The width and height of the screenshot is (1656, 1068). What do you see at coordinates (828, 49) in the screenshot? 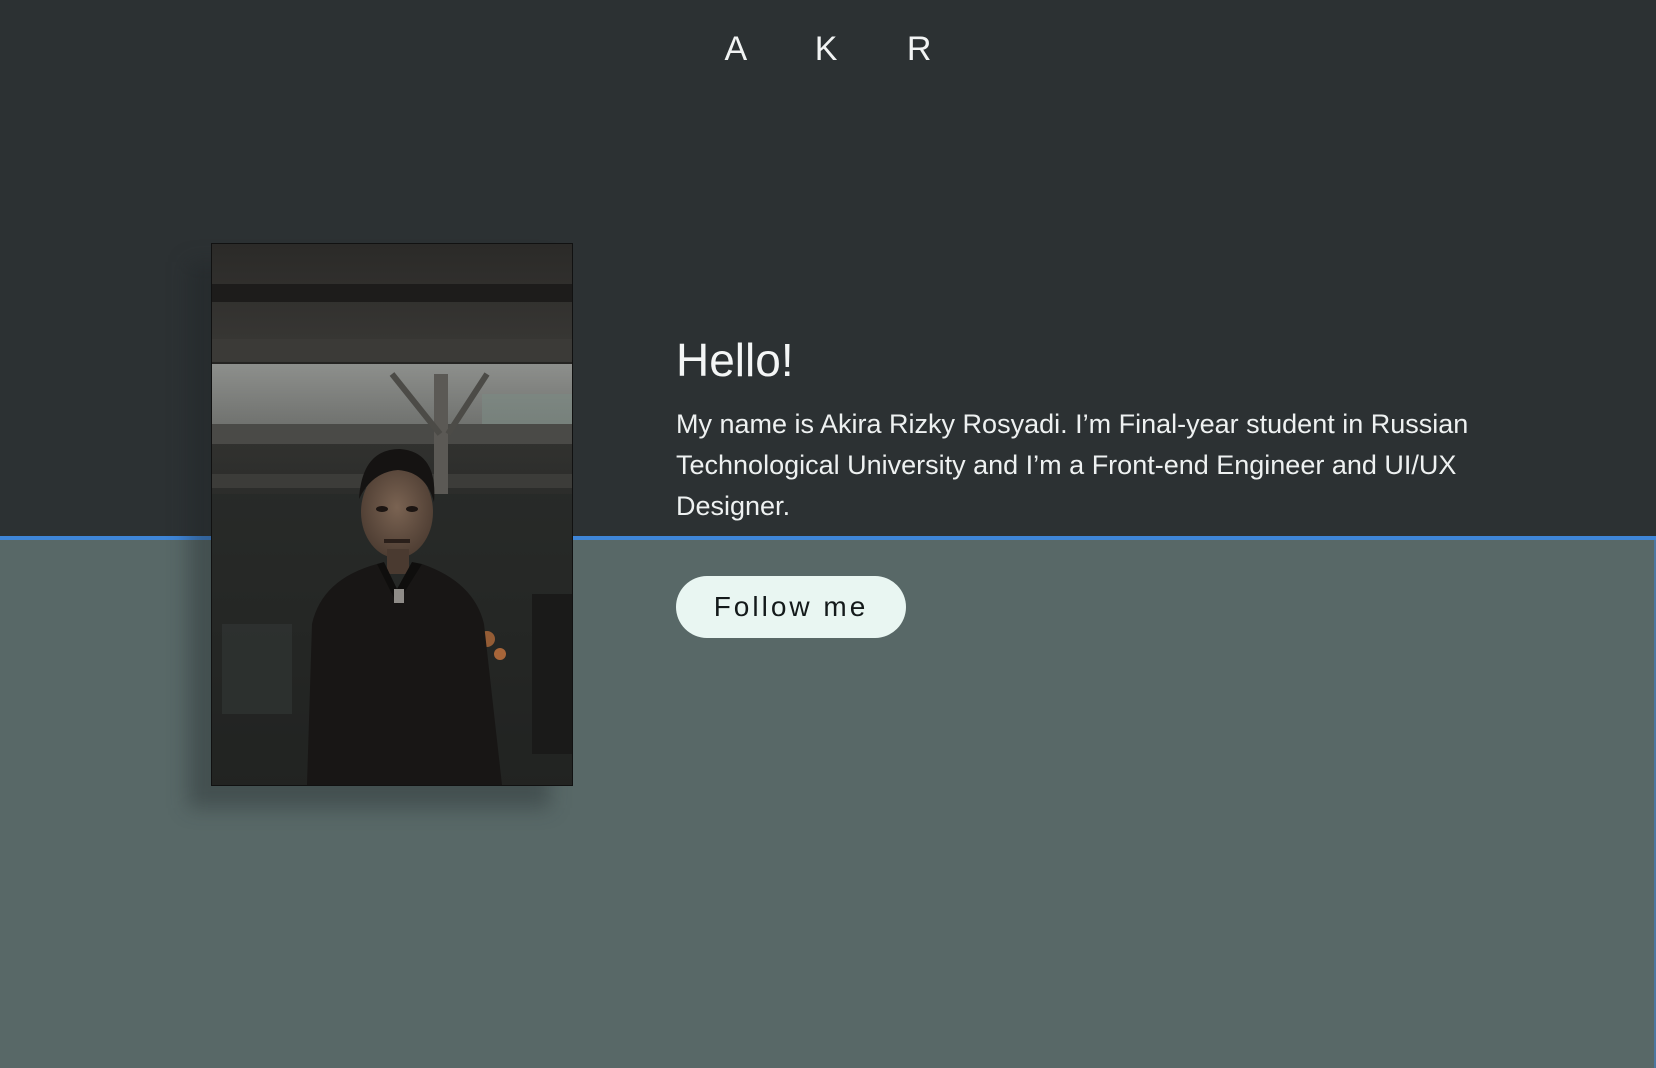
I see `site-logo: A K R` at bounding box center [828, 49].